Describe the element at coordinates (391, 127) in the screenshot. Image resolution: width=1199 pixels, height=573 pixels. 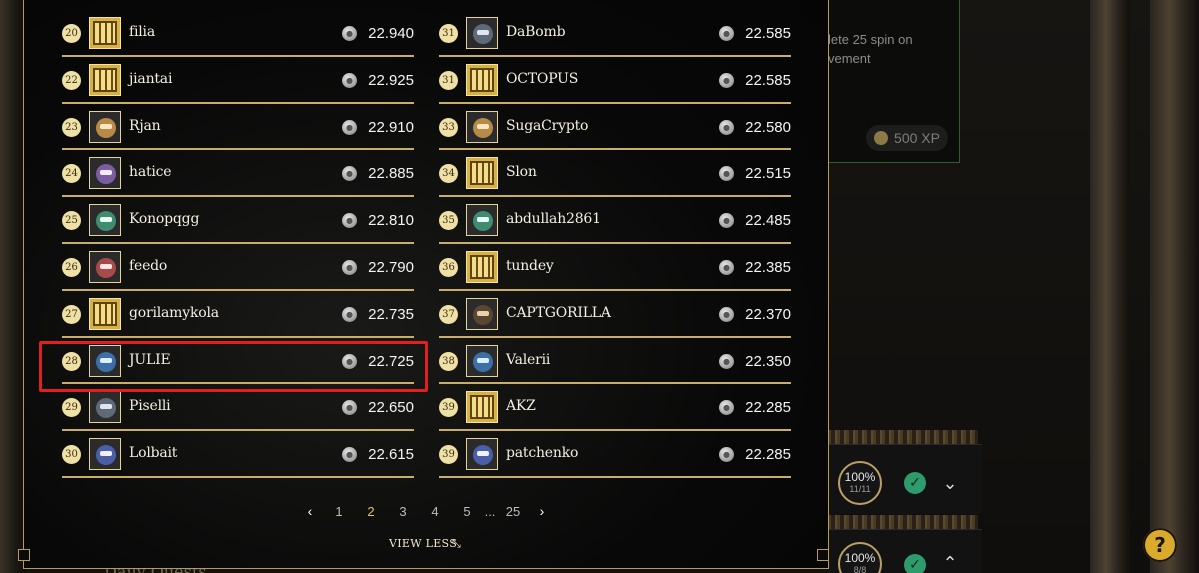
I see `player-score: 22.910` at that location.